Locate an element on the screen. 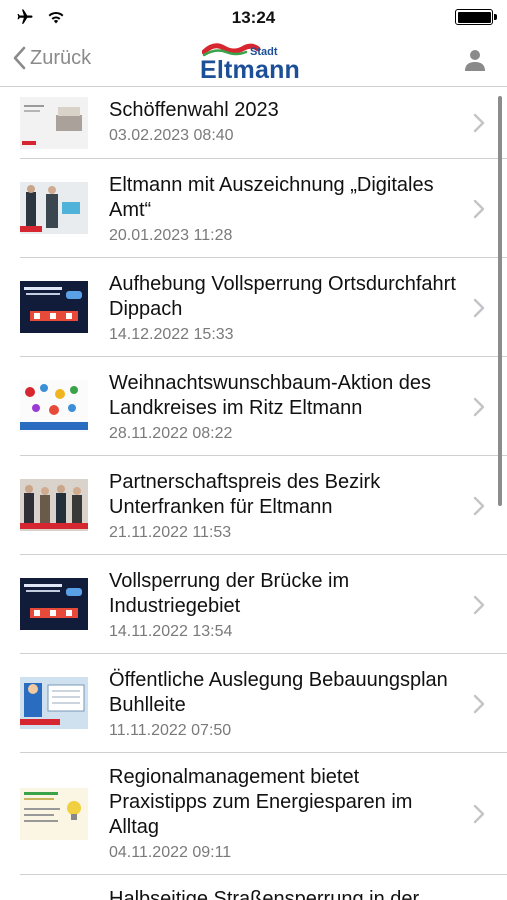 This screenshot has width=507, height=900. news-date: 20.01.2023 11:28 is located at coordinates (171, 235).